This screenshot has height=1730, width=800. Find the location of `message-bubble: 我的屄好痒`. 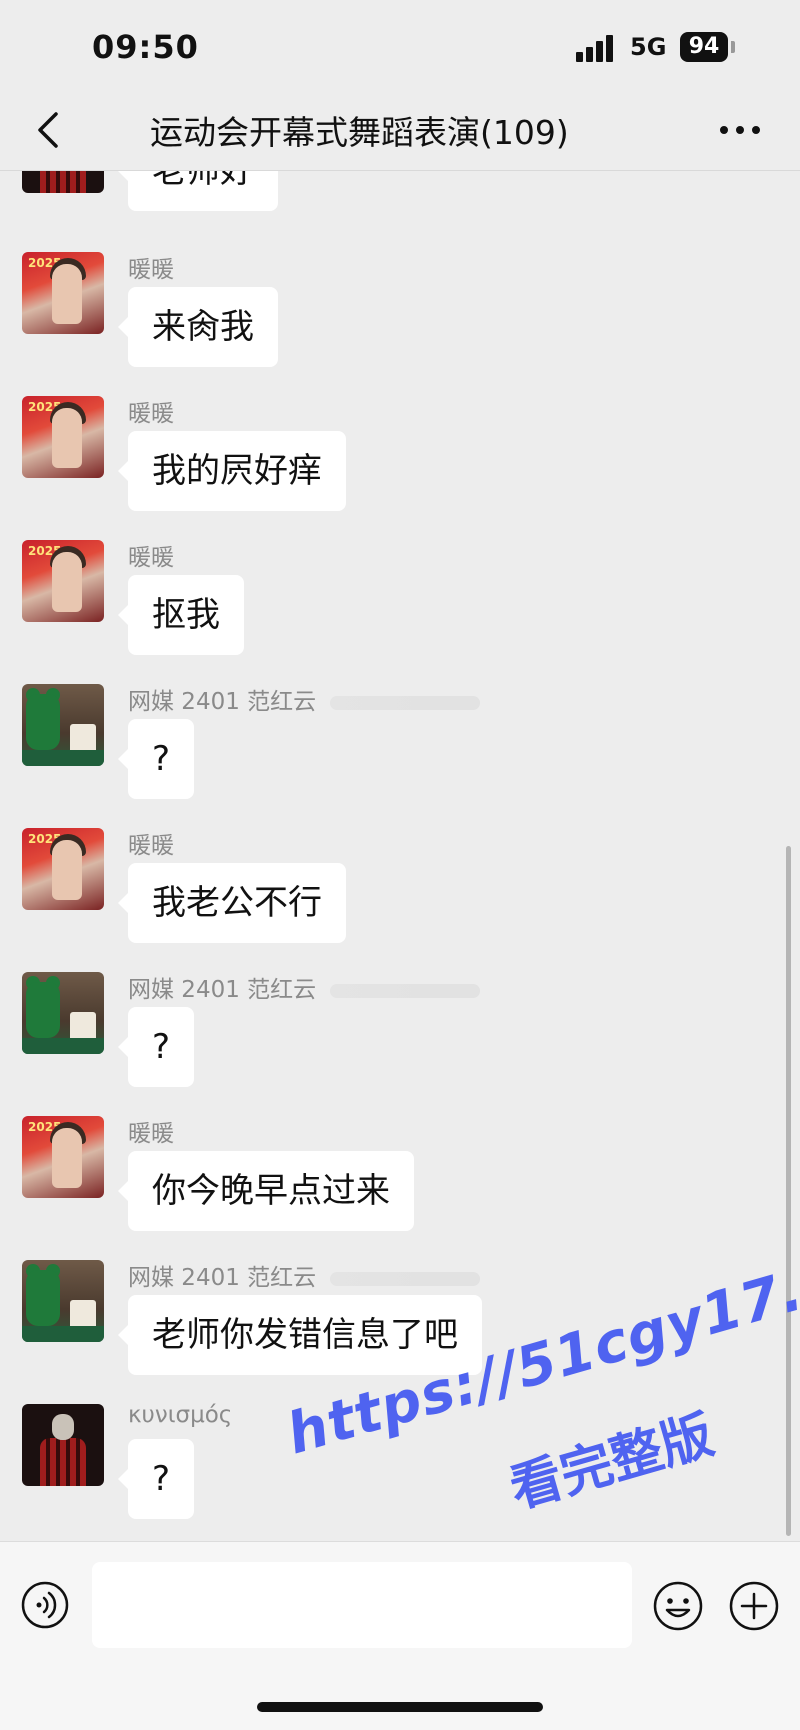

message-bubble: 我的屄好痒 is located at coordinates (232, 471).